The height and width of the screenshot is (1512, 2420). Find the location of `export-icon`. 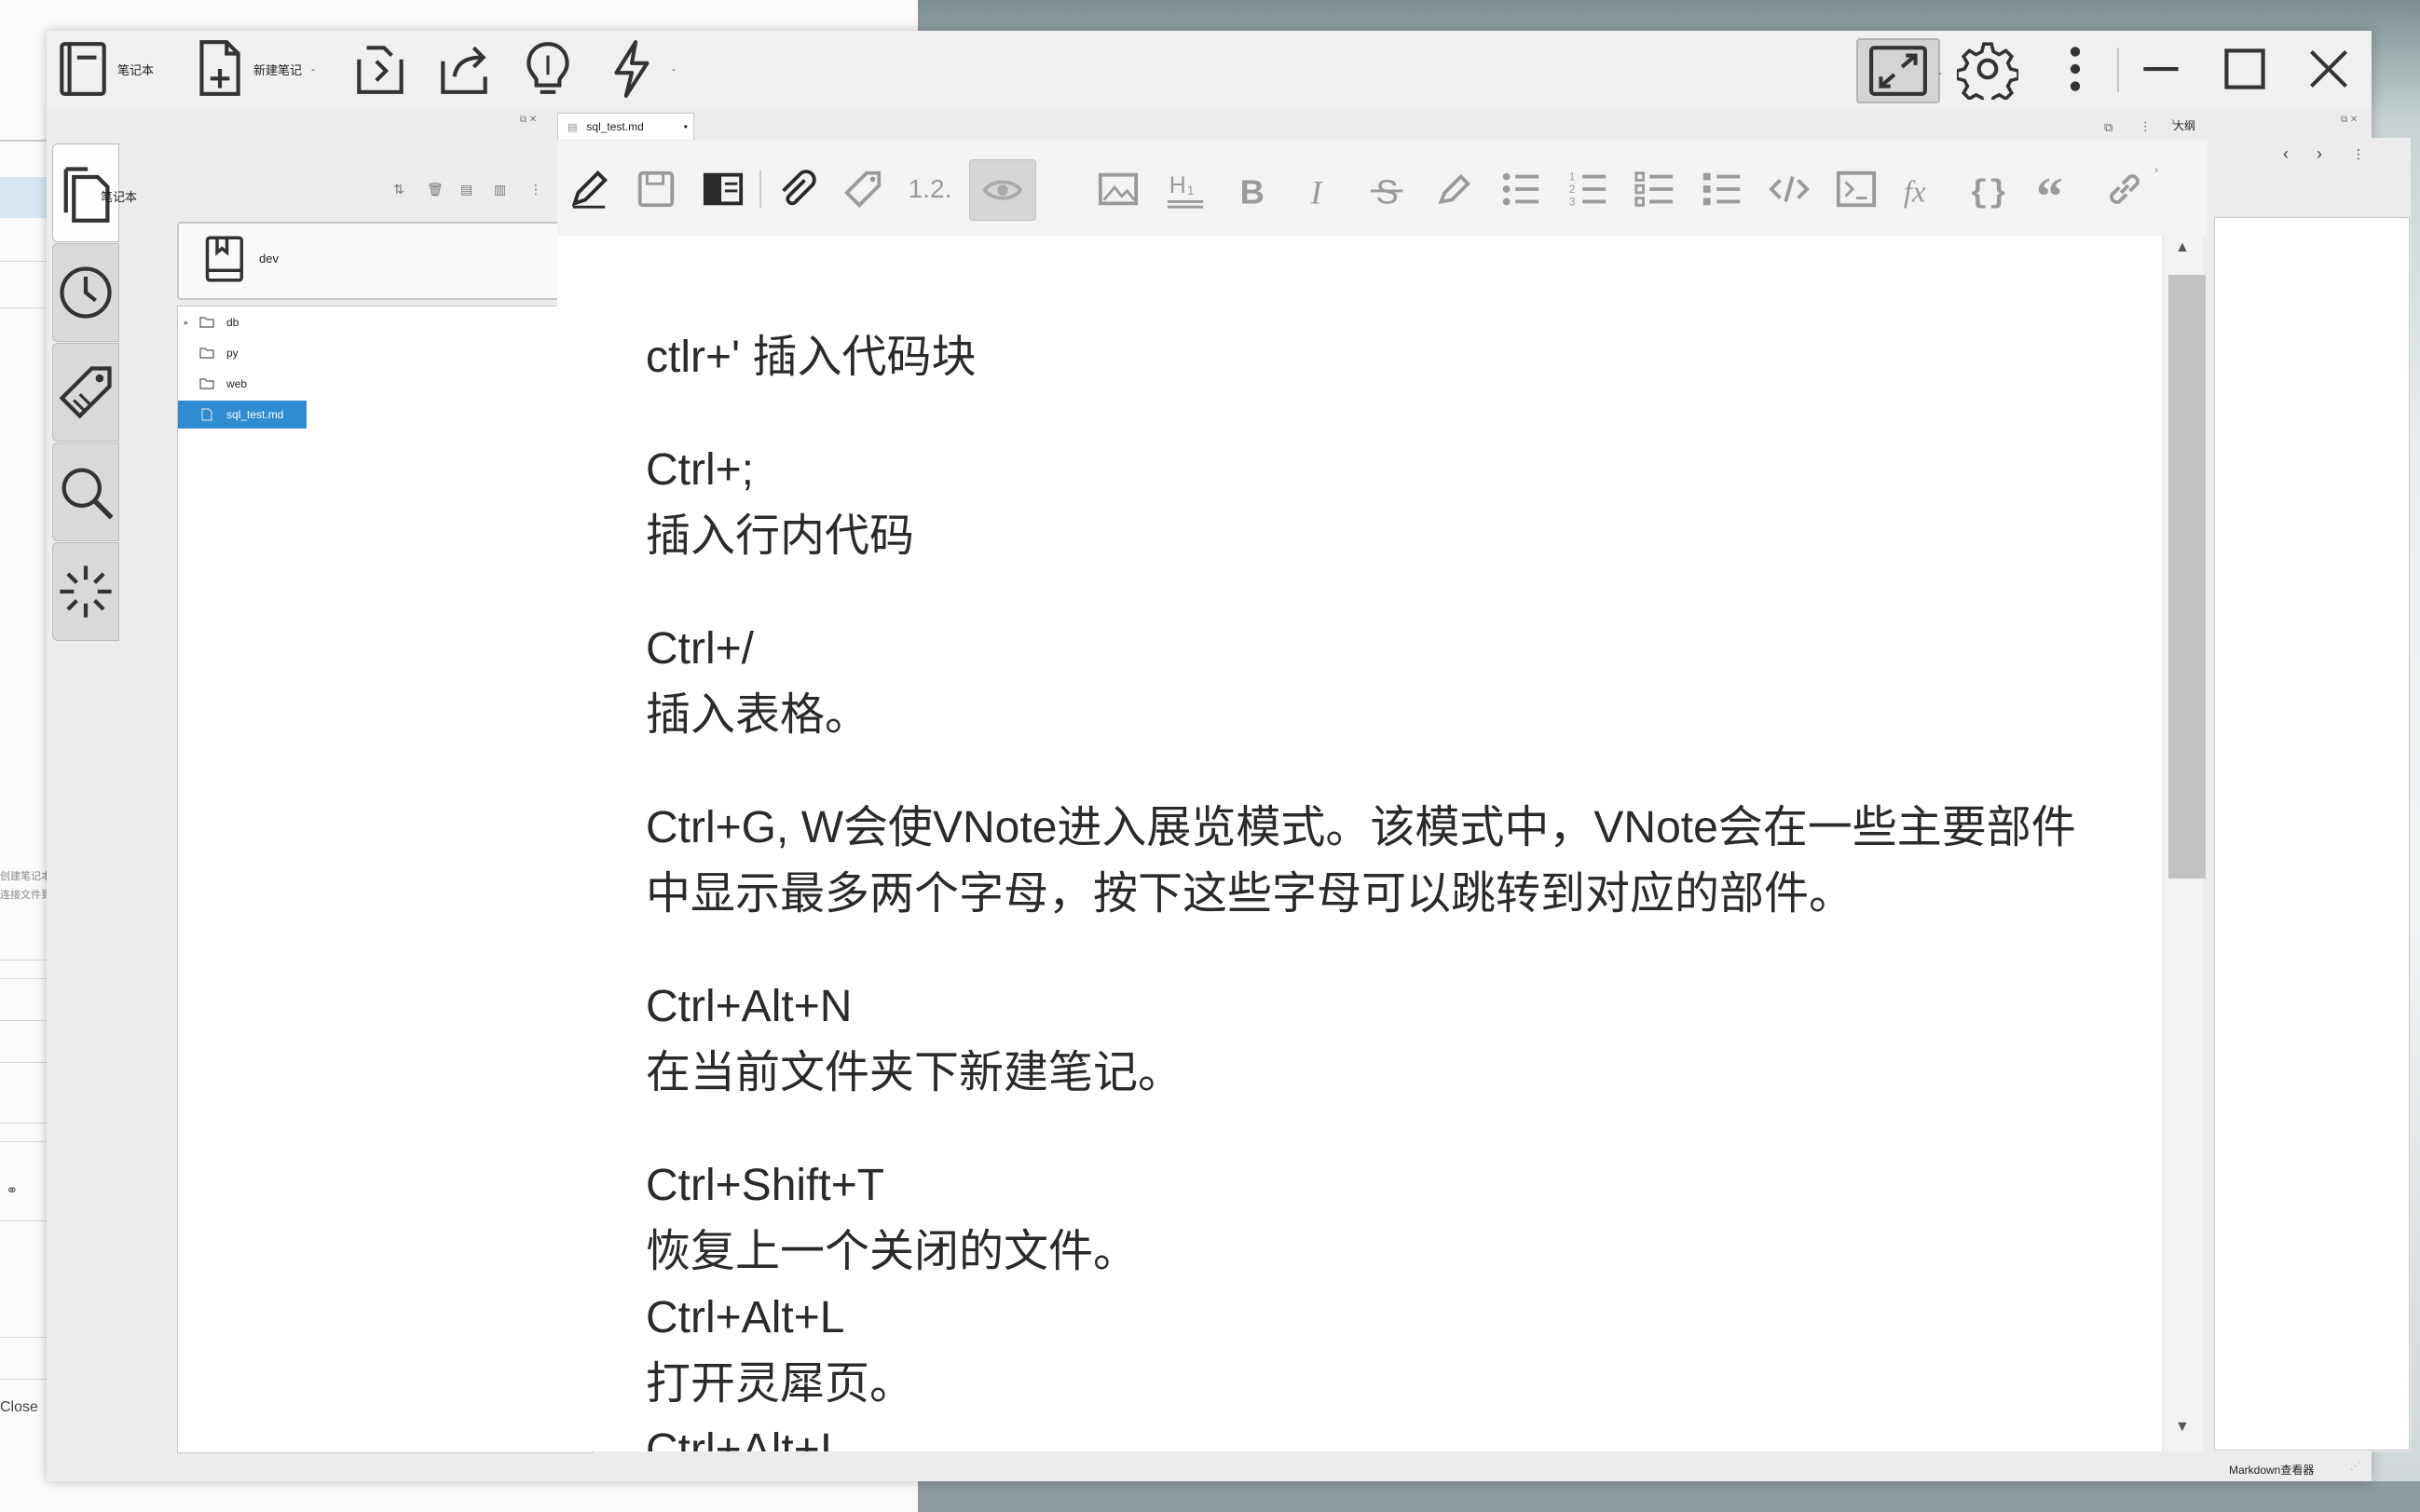

export-icon is located at coordinates (464, 70).